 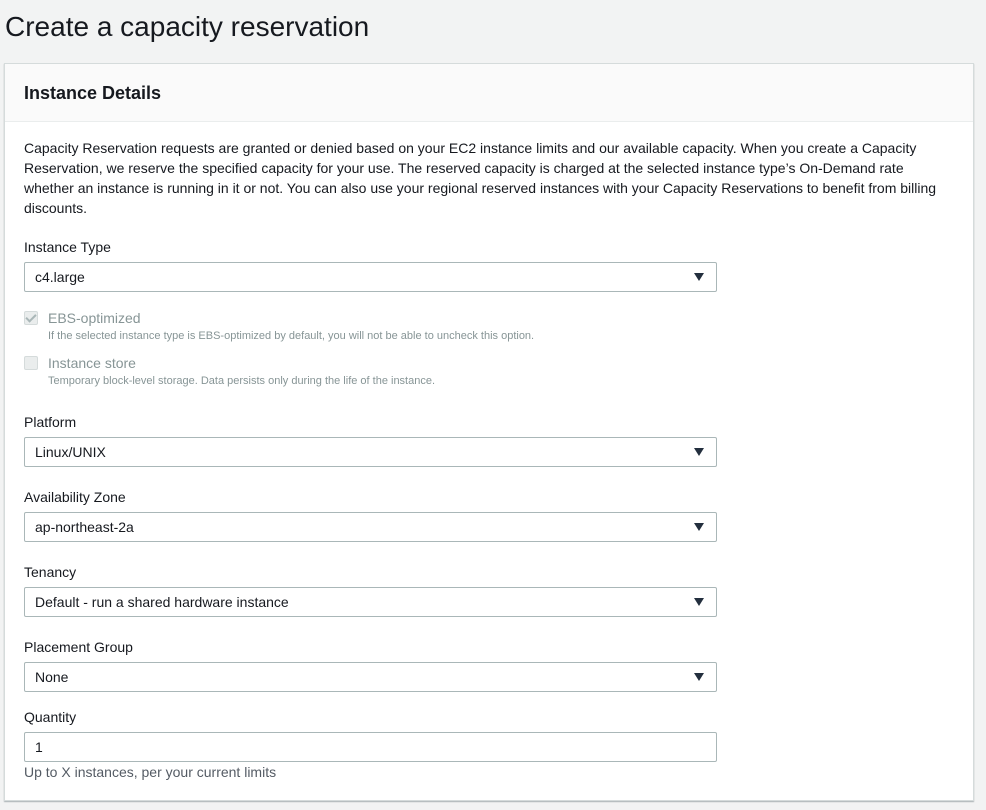 What do you see at coordinates (67, 247) in the screenshot?
I see `instance-type-label: Instance Type` at bounding box center [67, 247].